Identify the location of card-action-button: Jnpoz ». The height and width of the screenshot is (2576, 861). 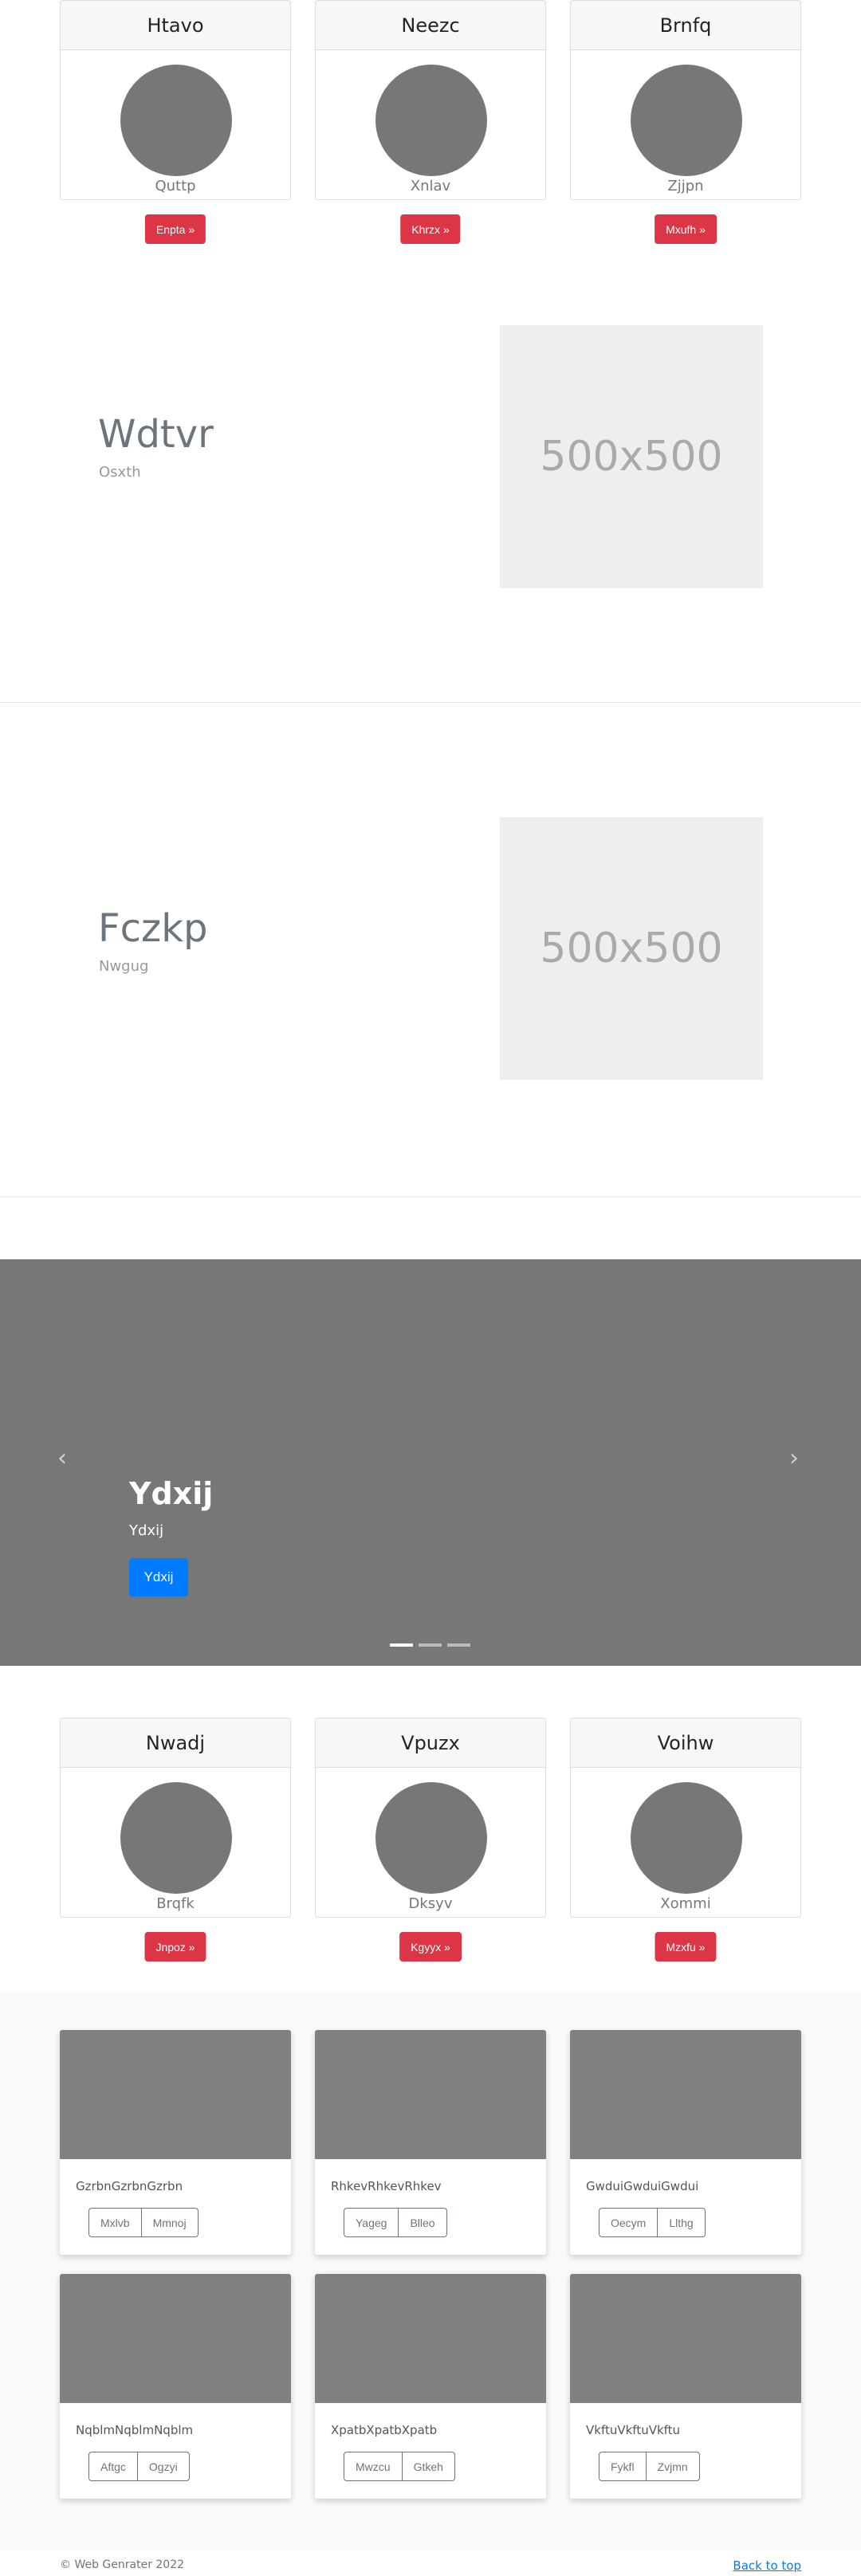
(175, 1946).